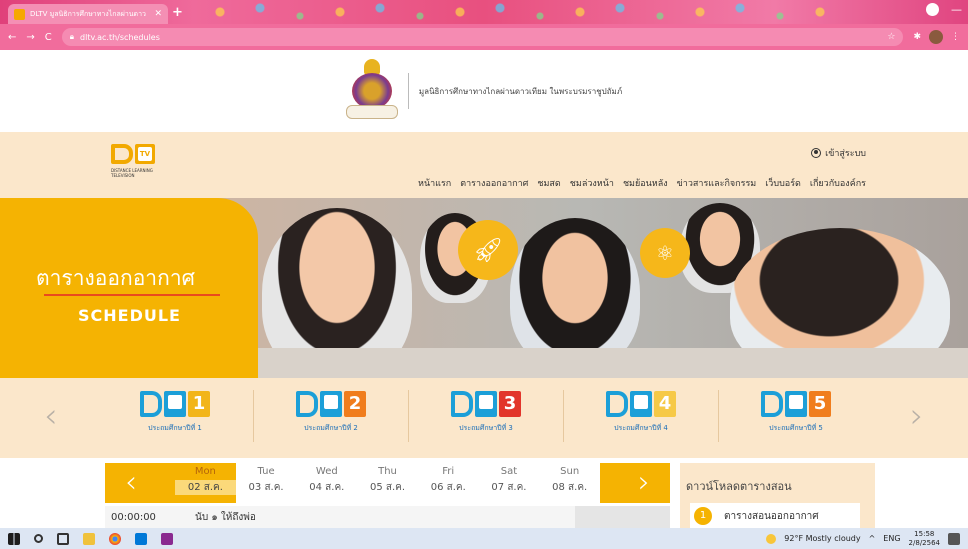  I want to click on dltv-favicon-icon, so click(19, 14).